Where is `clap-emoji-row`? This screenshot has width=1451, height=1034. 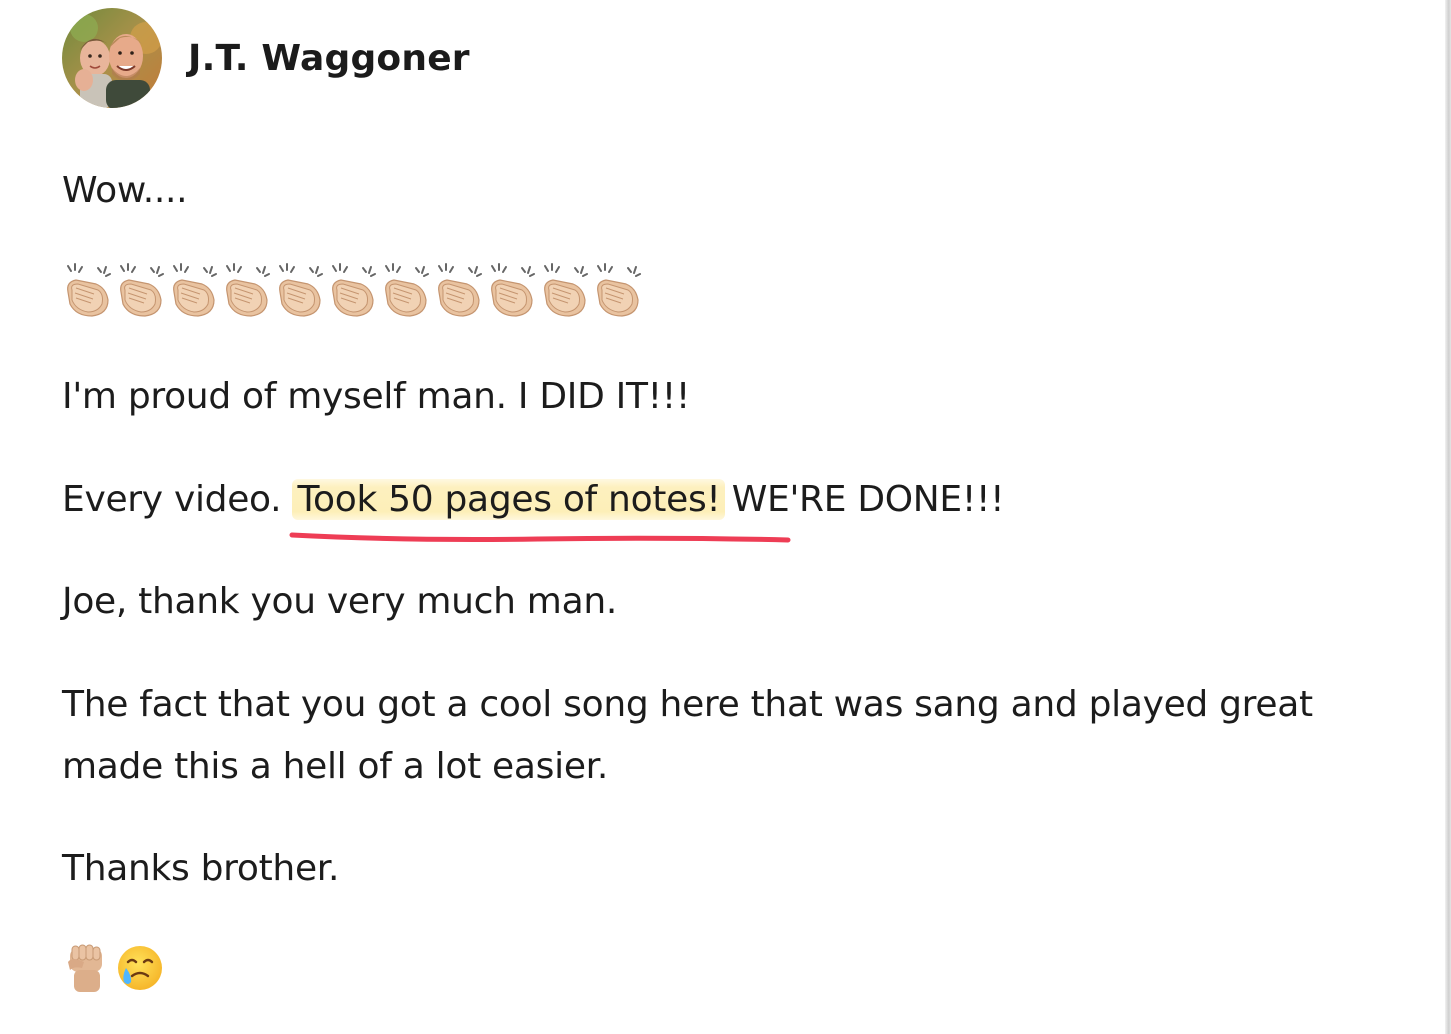
clap-emoji-row is located at coordinates (353, 292).